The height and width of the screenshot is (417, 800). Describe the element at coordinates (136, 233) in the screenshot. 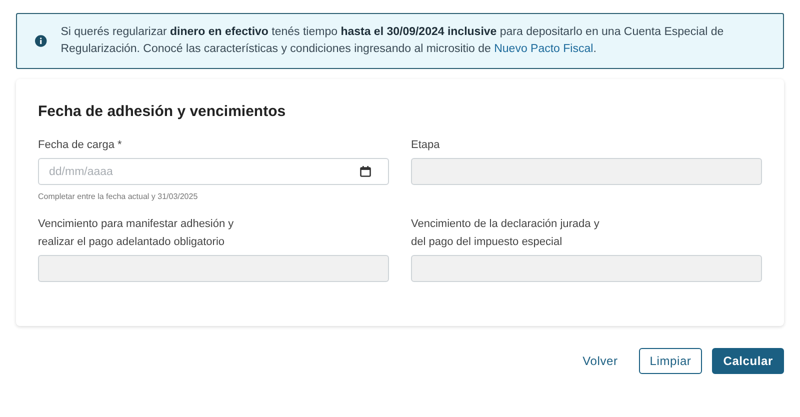

I see `field-label: Vencimiento para manifestar adhesión y realizar el pago adelantado obligatorio` at that location.